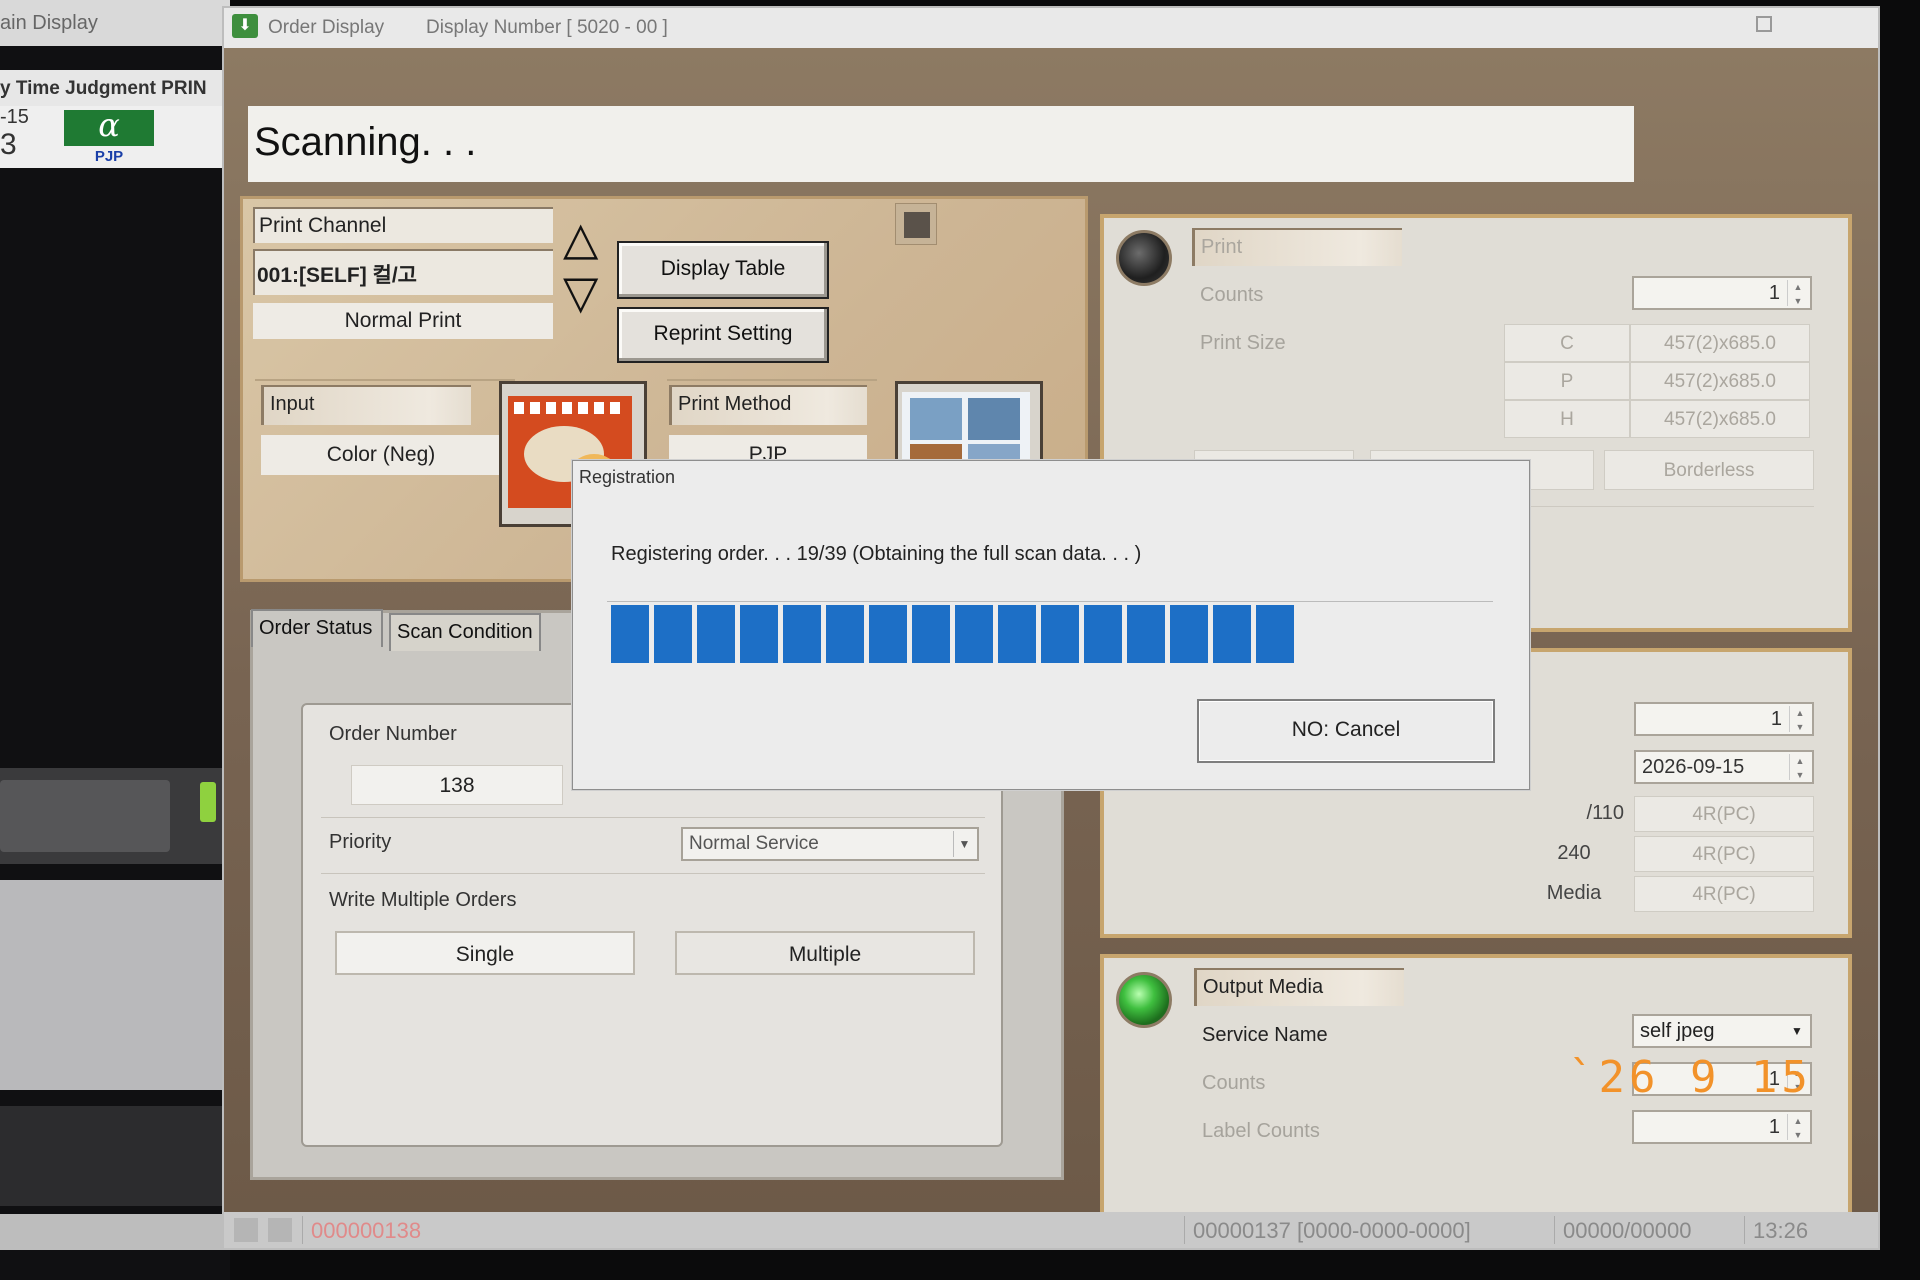 This screenshot has height=1280, width=1920. Describe the element at coordinates (1720, 381) in the screenshot. I see `size-value-p: 457(2)x685.0` at that location.